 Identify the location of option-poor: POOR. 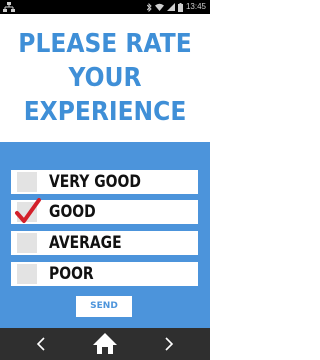
(104, 274).